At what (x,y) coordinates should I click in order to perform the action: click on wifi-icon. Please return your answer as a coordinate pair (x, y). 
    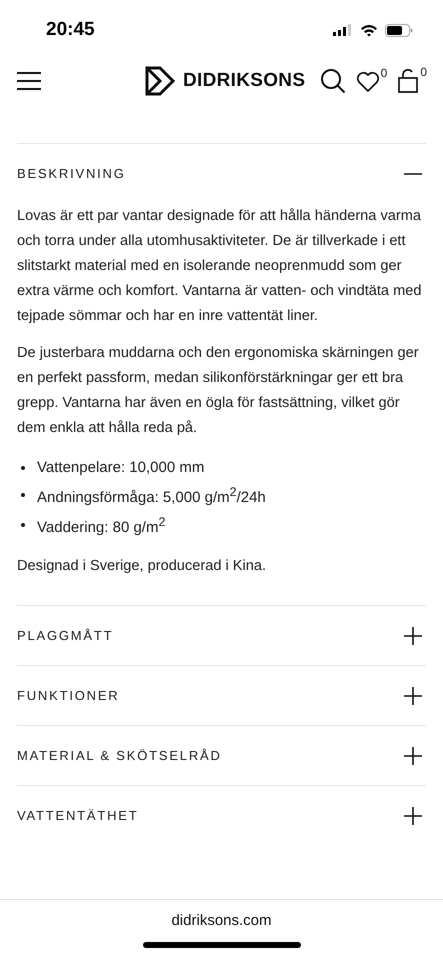
    Looking at the image, I should click on (369, 30).